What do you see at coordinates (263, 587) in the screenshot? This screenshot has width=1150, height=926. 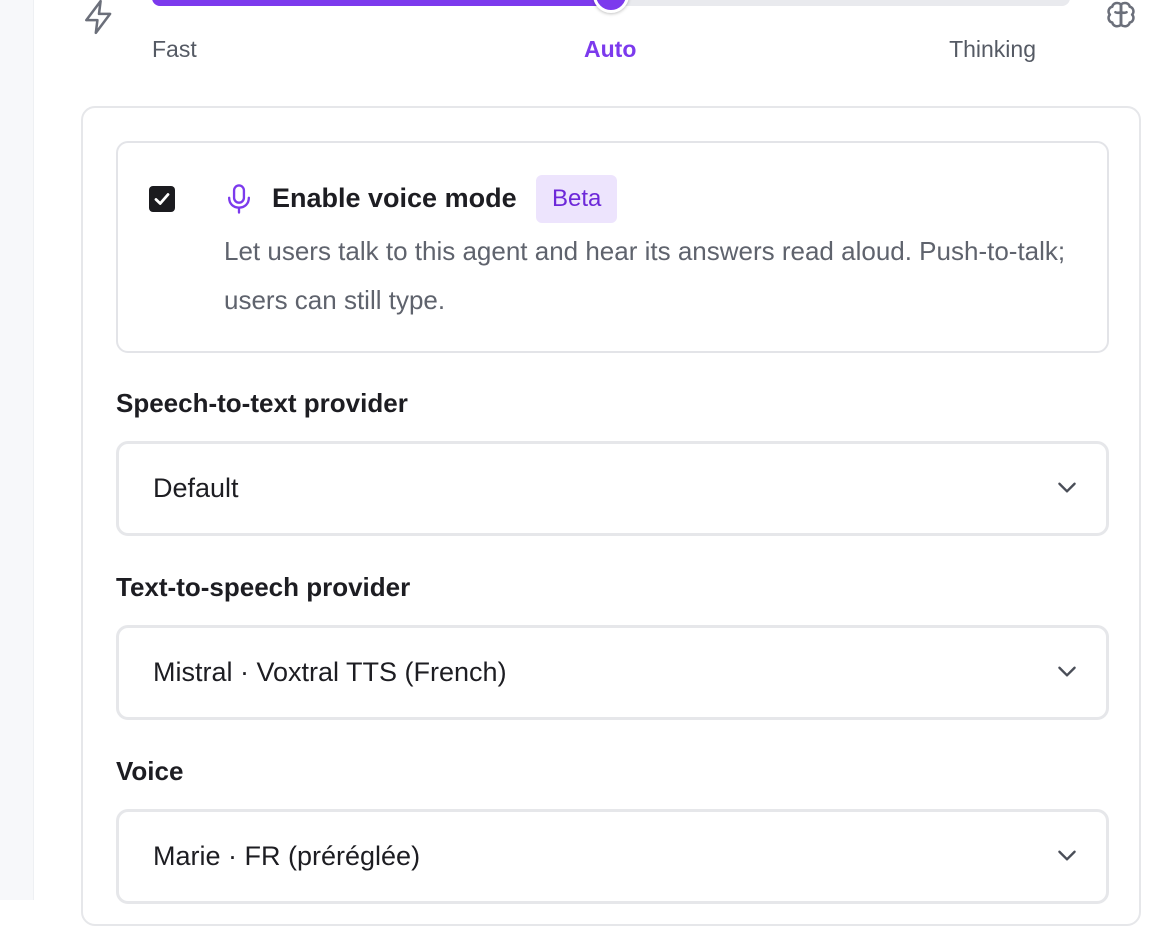 I see `tts-provider-label: Text-to-speech provider` at bounding box center [263, 587].